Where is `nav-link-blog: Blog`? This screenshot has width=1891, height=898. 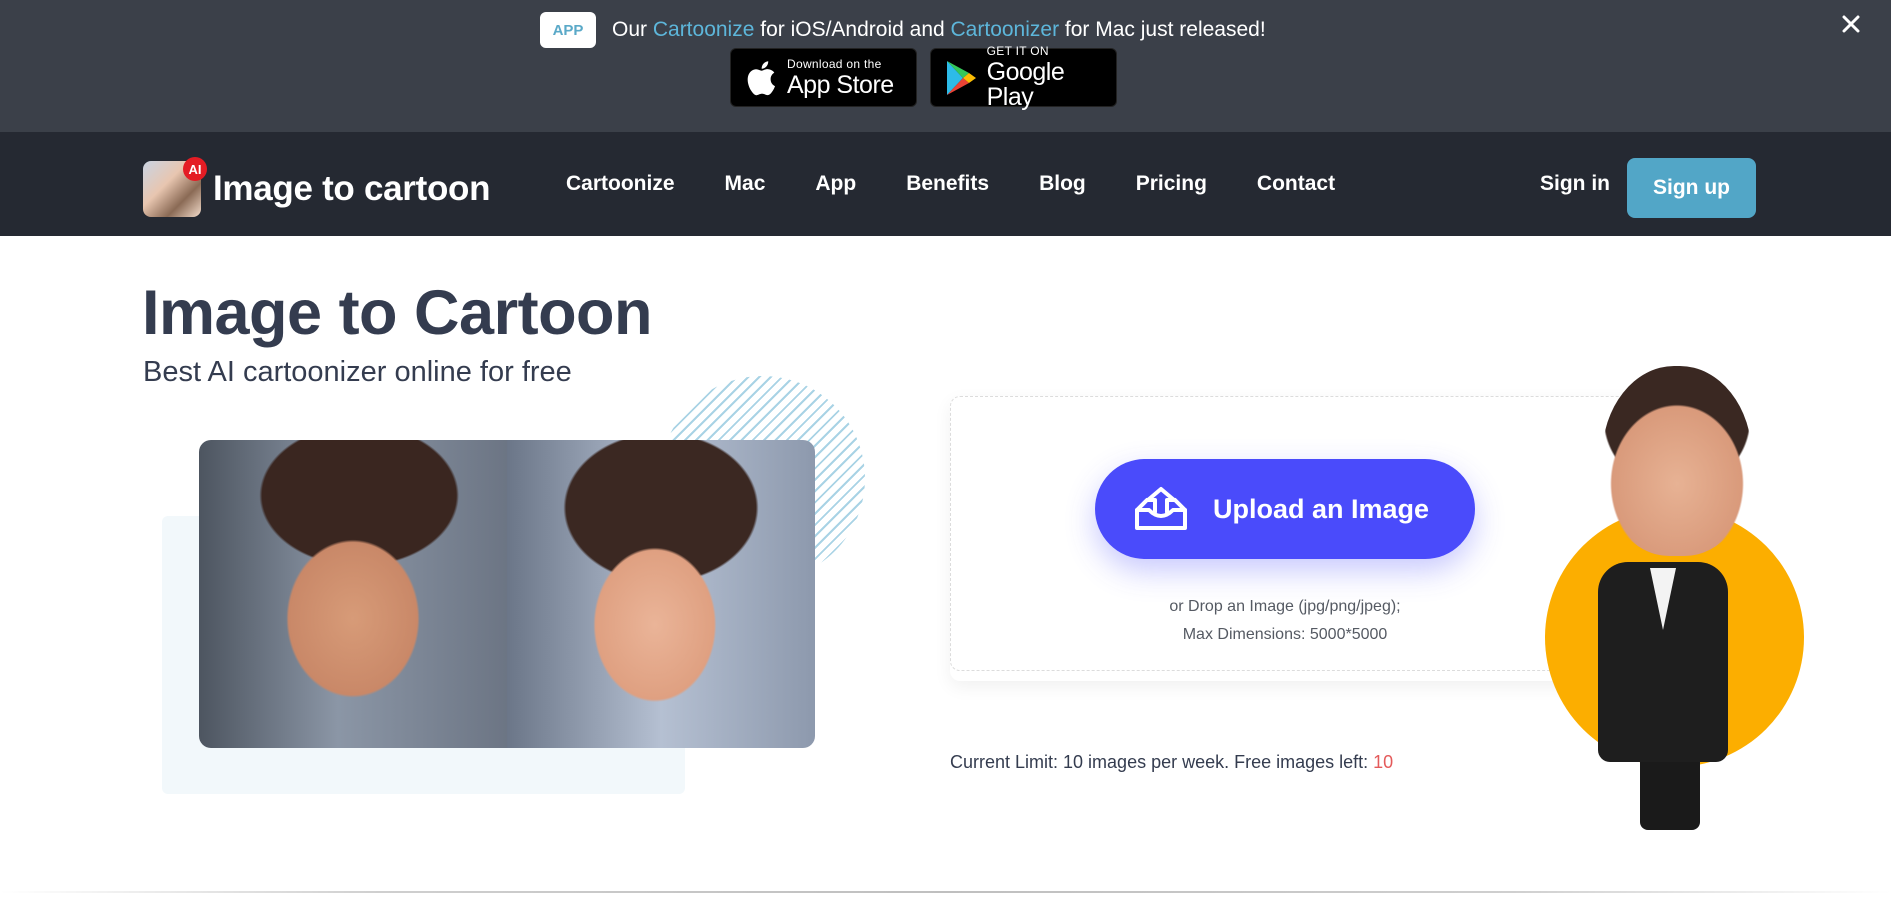
nav-link-blog: Blog is located at coordinates (1062, 184).